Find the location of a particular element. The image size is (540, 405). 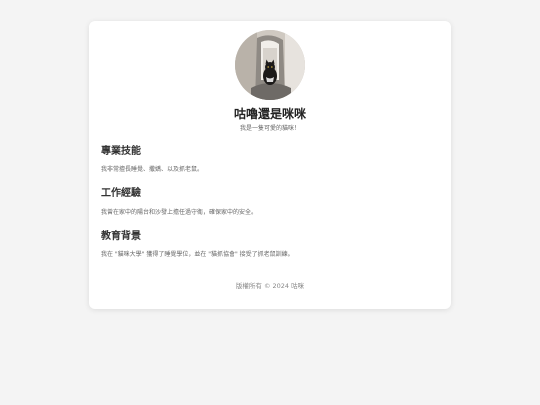

avatar is located at coordinates (270, 65).